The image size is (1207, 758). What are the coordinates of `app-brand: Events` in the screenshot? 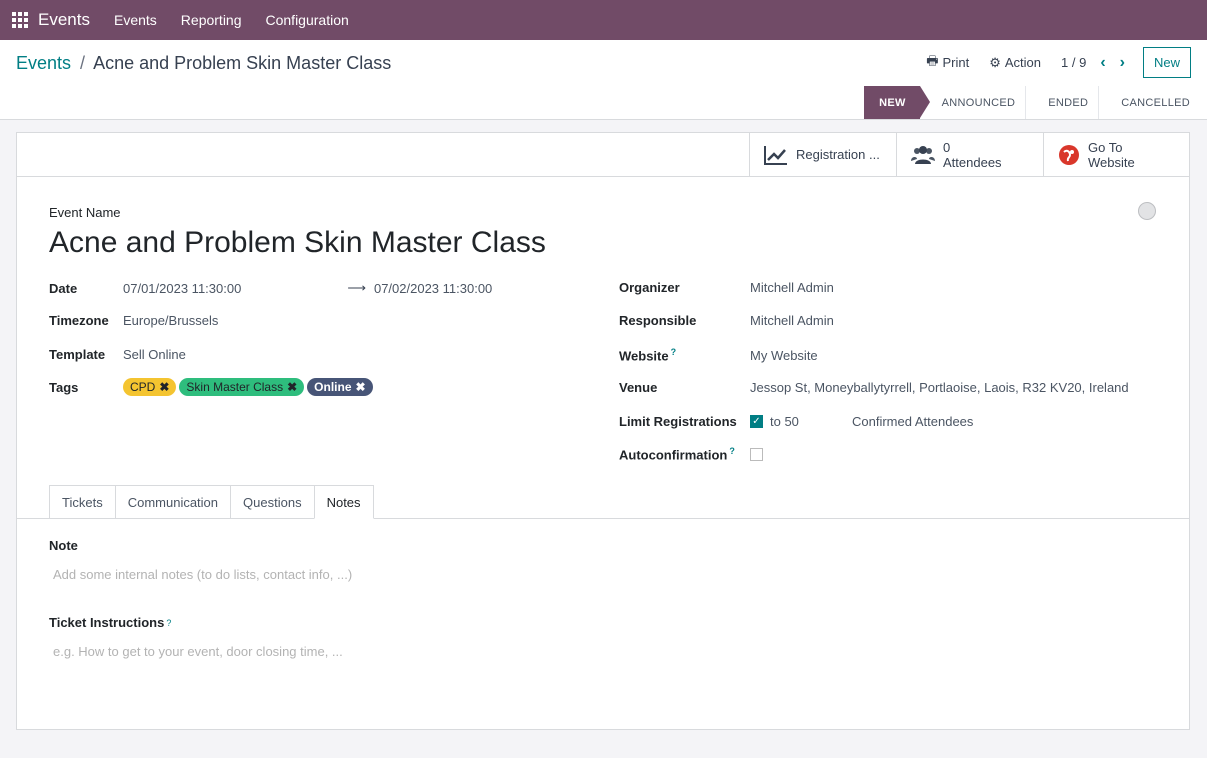 It's located at (64, 20).